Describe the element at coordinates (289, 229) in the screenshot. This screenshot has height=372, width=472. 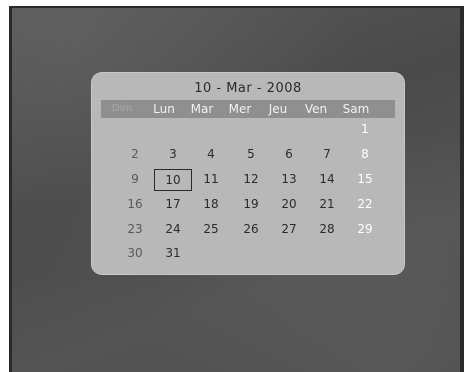
I see `calendar-day-27: 27` at that location.